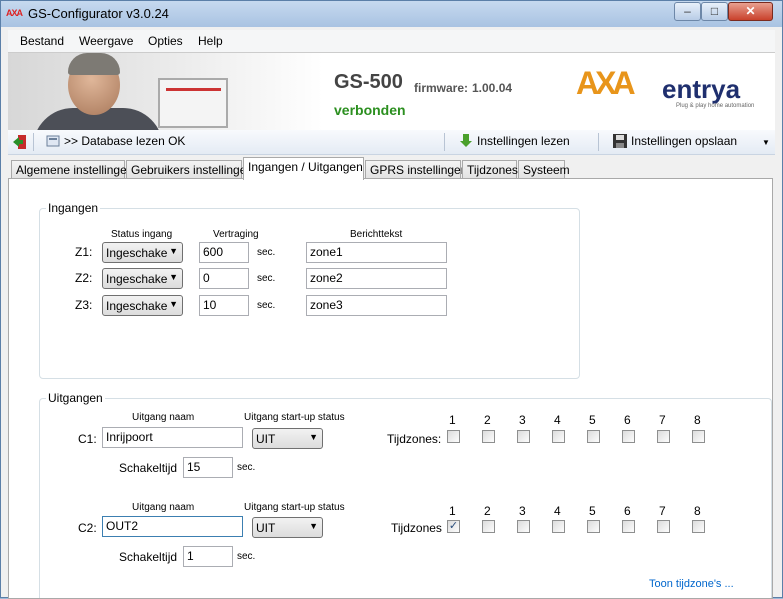 The image size is (783, 599). I want to click on menu-opties: Opties, so click(165, 41).